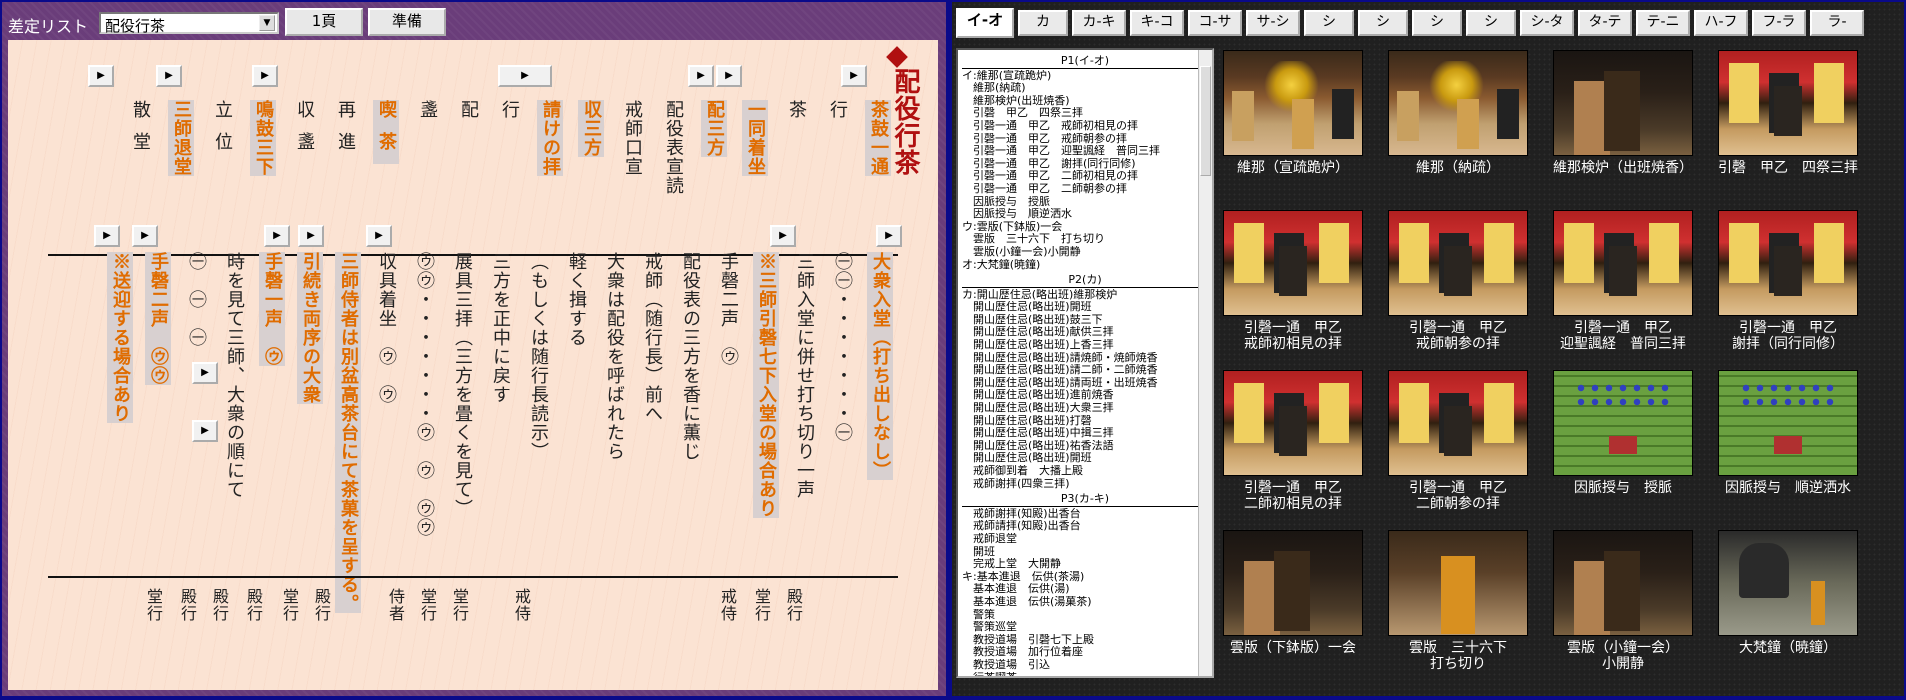 The image size is (1906, 700). What do you see at coordinates (189, 23) in the screenshot?
I see `ceremony-select: 配役行茶 ▼` at bounding box center [189, 23].